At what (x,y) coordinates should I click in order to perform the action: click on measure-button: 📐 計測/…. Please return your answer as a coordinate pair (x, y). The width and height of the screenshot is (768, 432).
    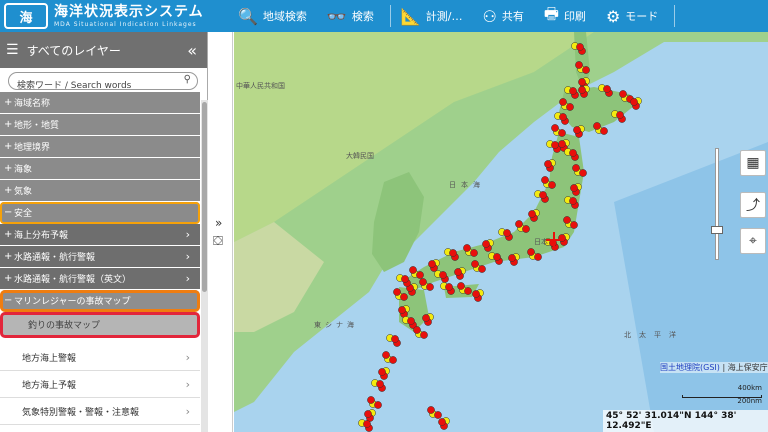
    Looking at the image, I should click on (432, 16).